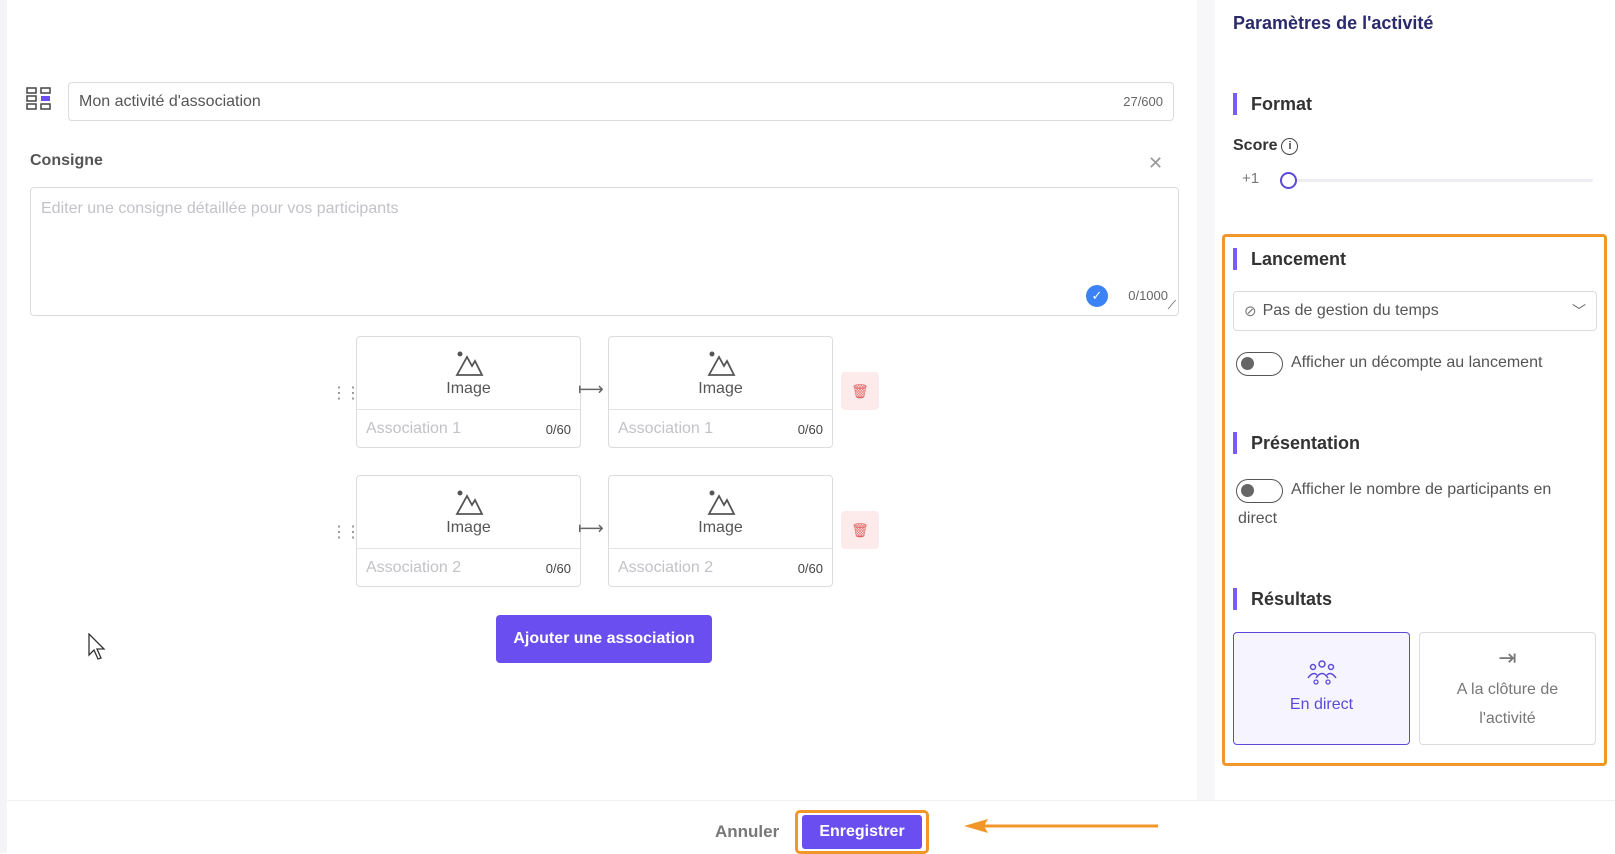  I want to click on association-type-icon, so click(38, 98).